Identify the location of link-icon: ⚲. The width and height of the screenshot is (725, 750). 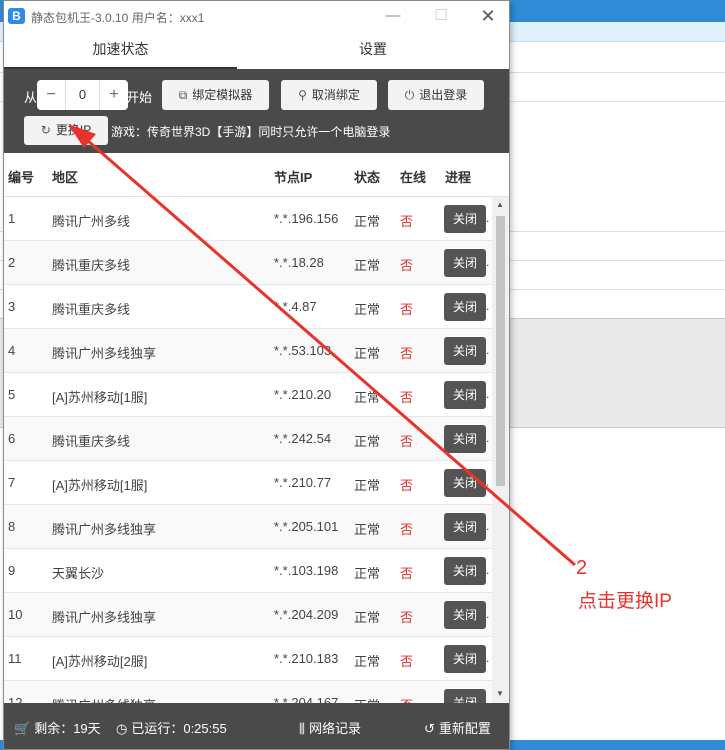
(302, 95).